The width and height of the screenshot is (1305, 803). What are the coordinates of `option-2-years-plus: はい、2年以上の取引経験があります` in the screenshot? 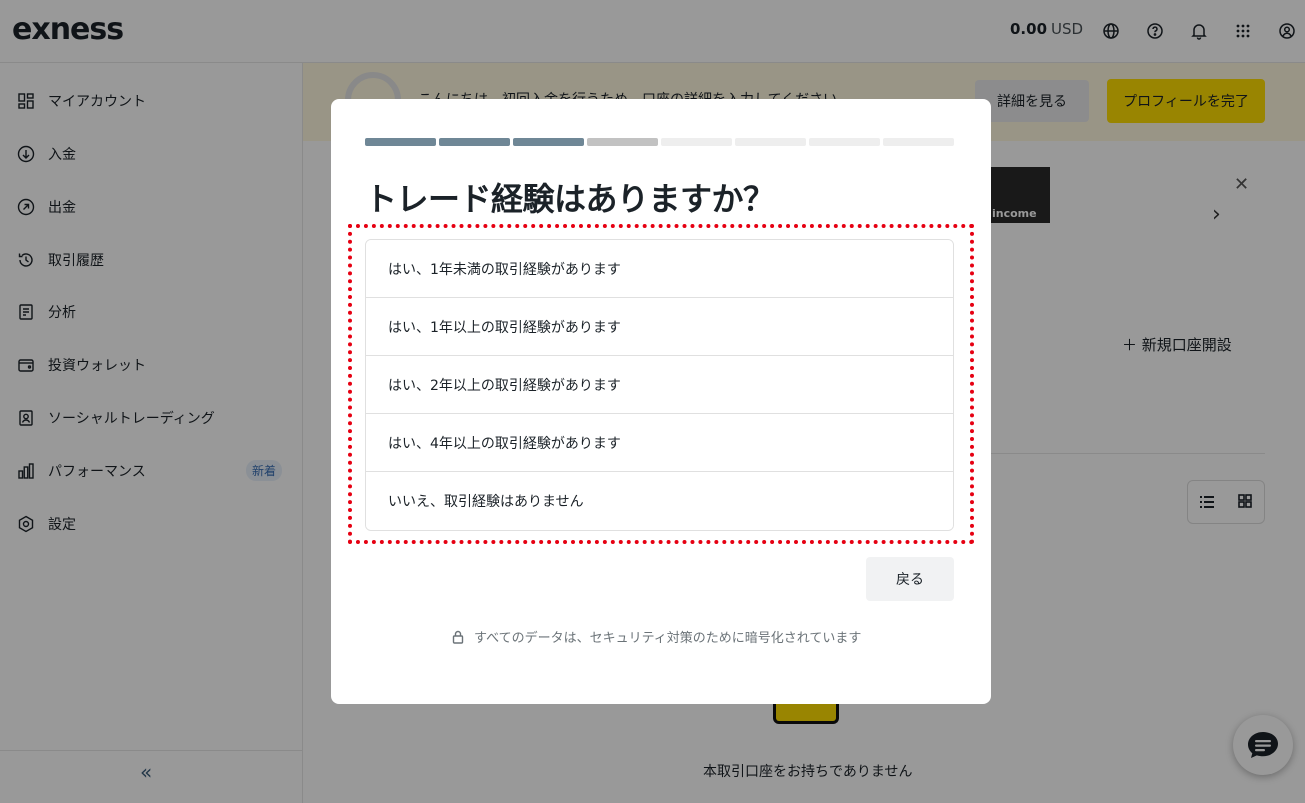 It's located at (659, 385).